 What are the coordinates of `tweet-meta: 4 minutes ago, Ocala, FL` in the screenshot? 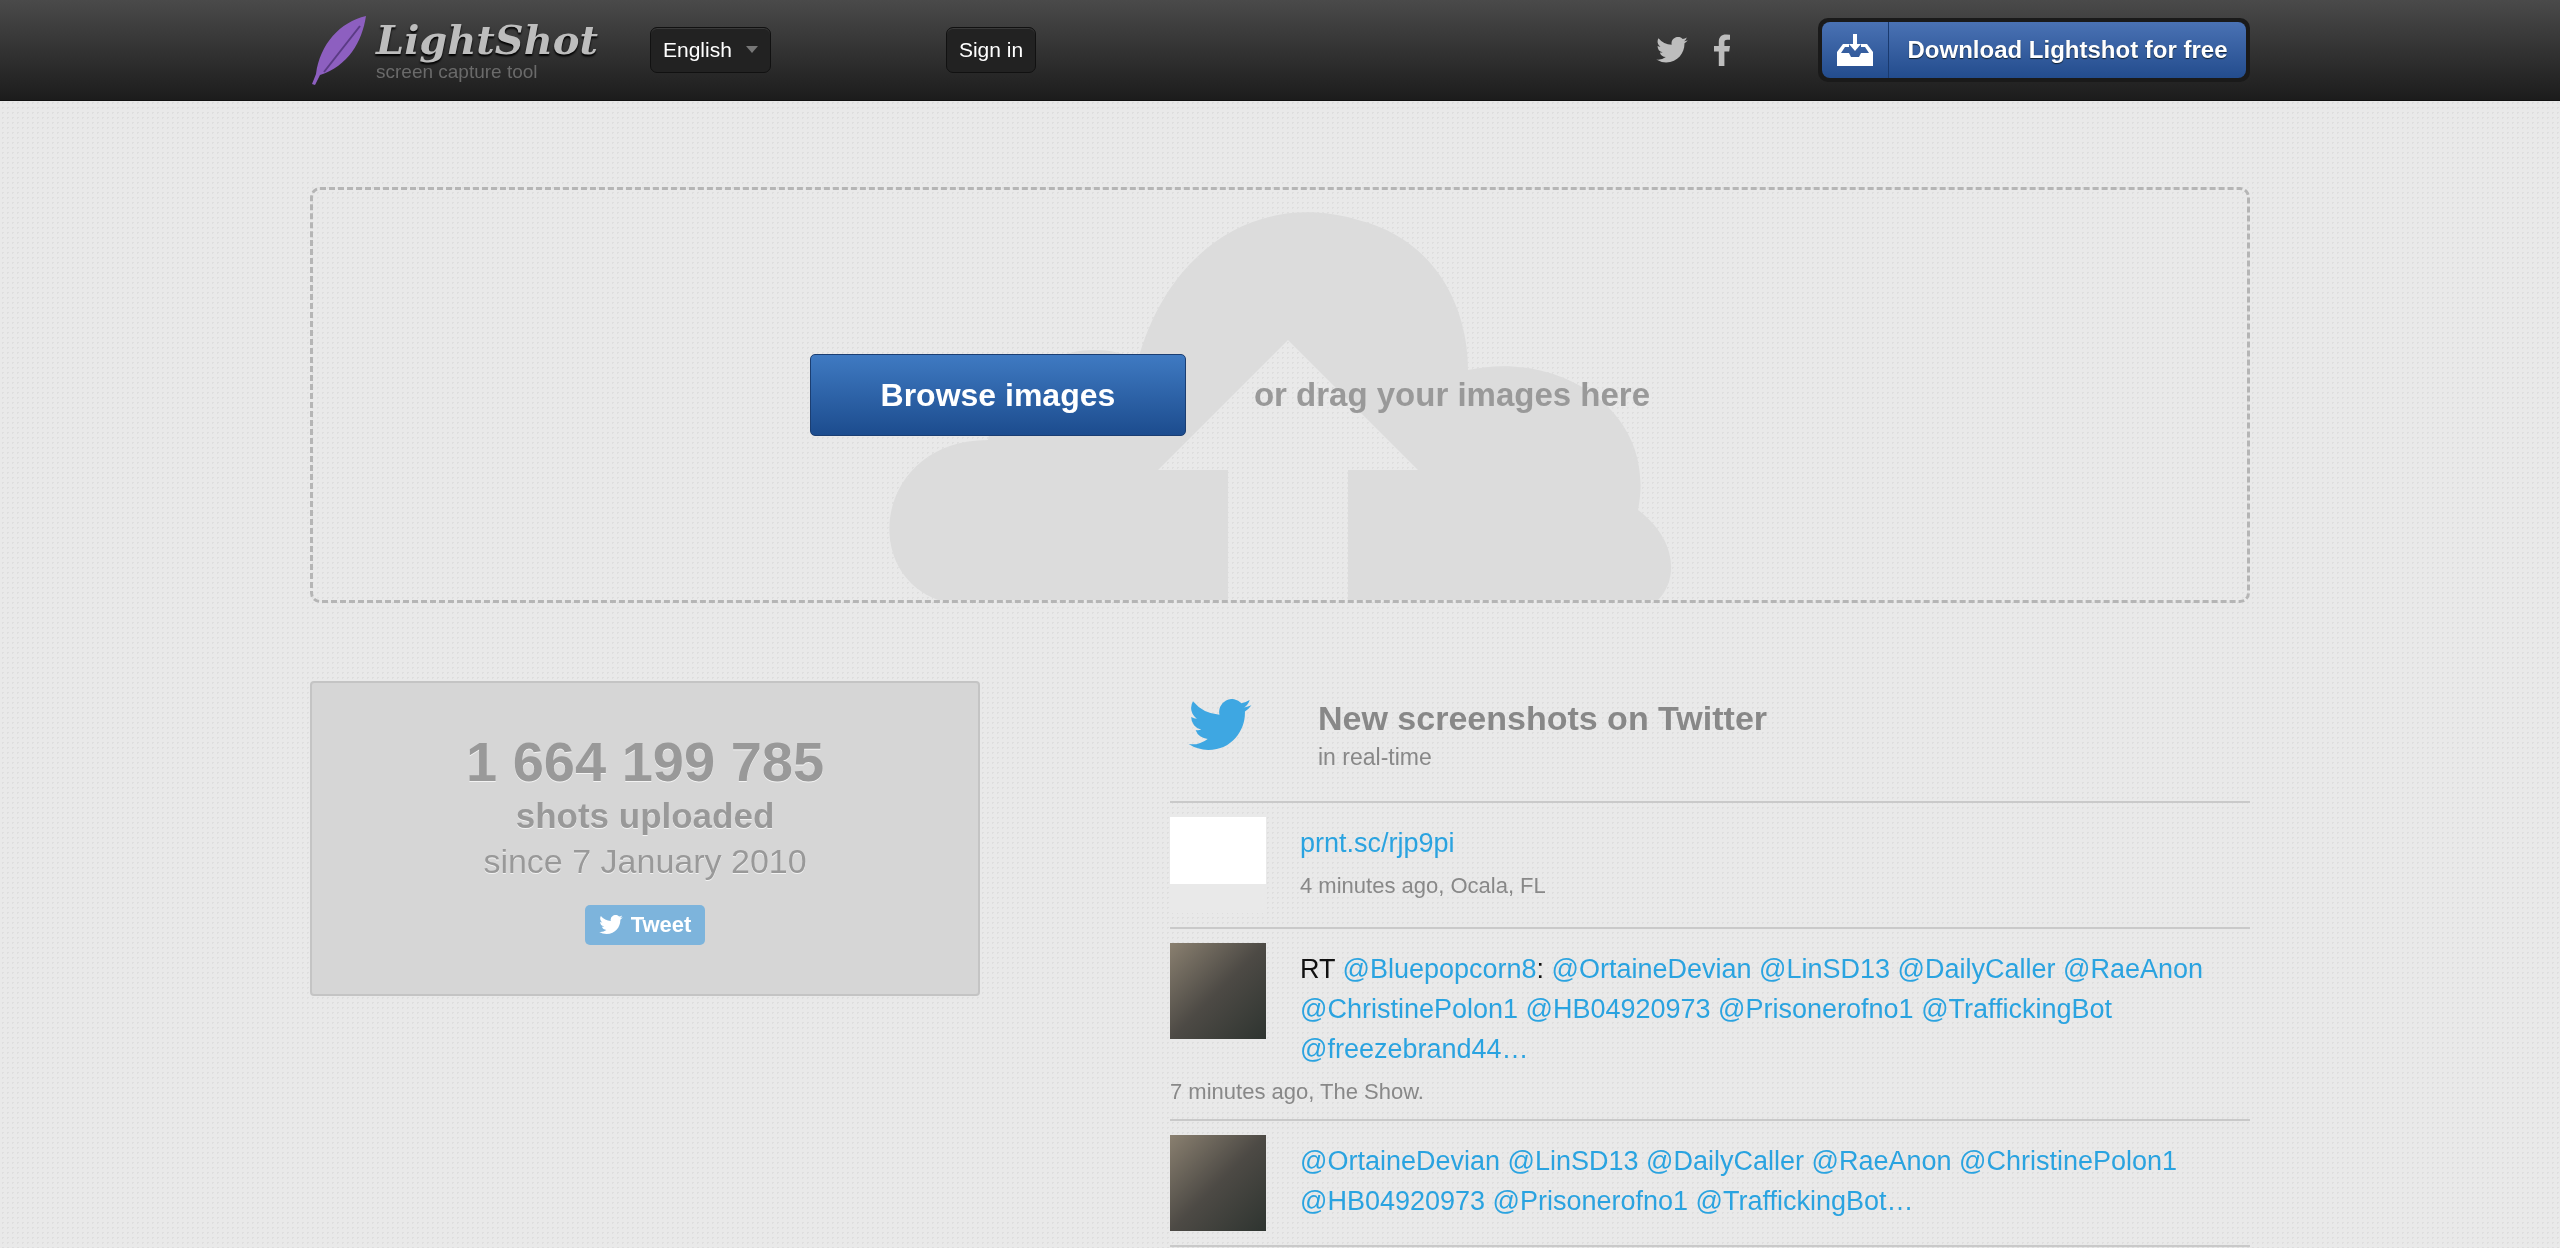 It's located at (1423, 886).